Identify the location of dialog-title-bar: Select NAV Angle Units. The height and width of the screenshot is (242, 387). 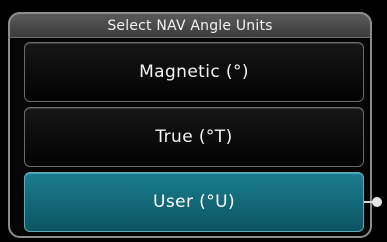
(190, 25).